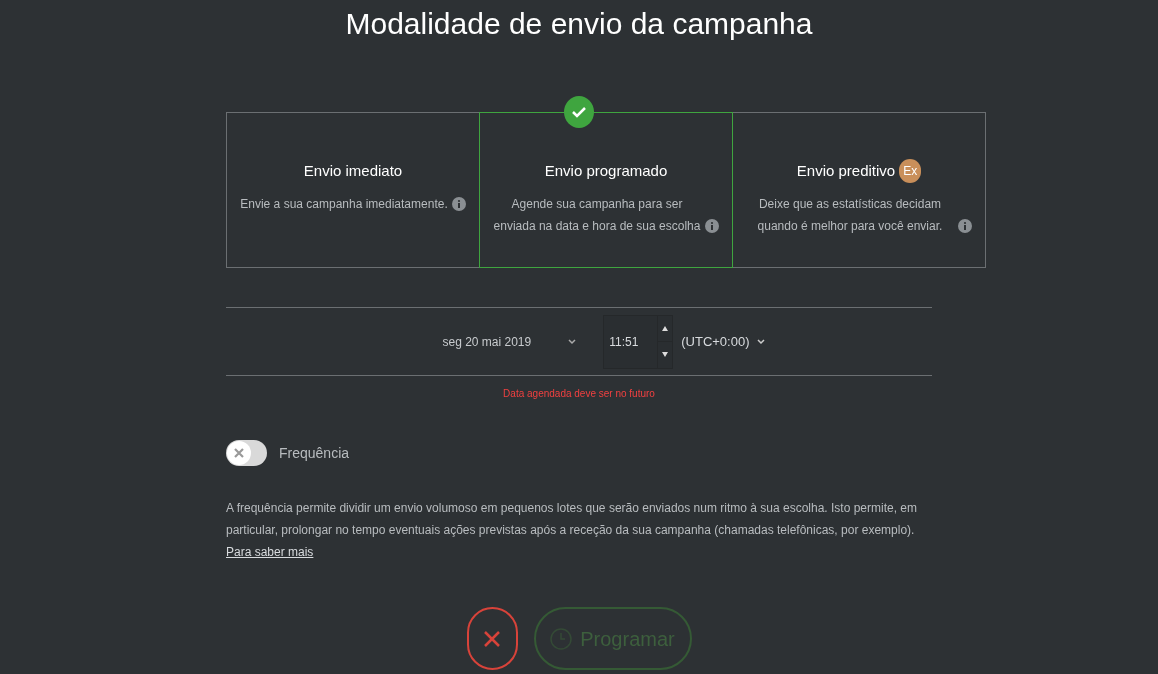 The image size is (1158, 674). Describe the element at coordinates (246, 453) in the screenshot. I see `frequency-toggle` at that location.